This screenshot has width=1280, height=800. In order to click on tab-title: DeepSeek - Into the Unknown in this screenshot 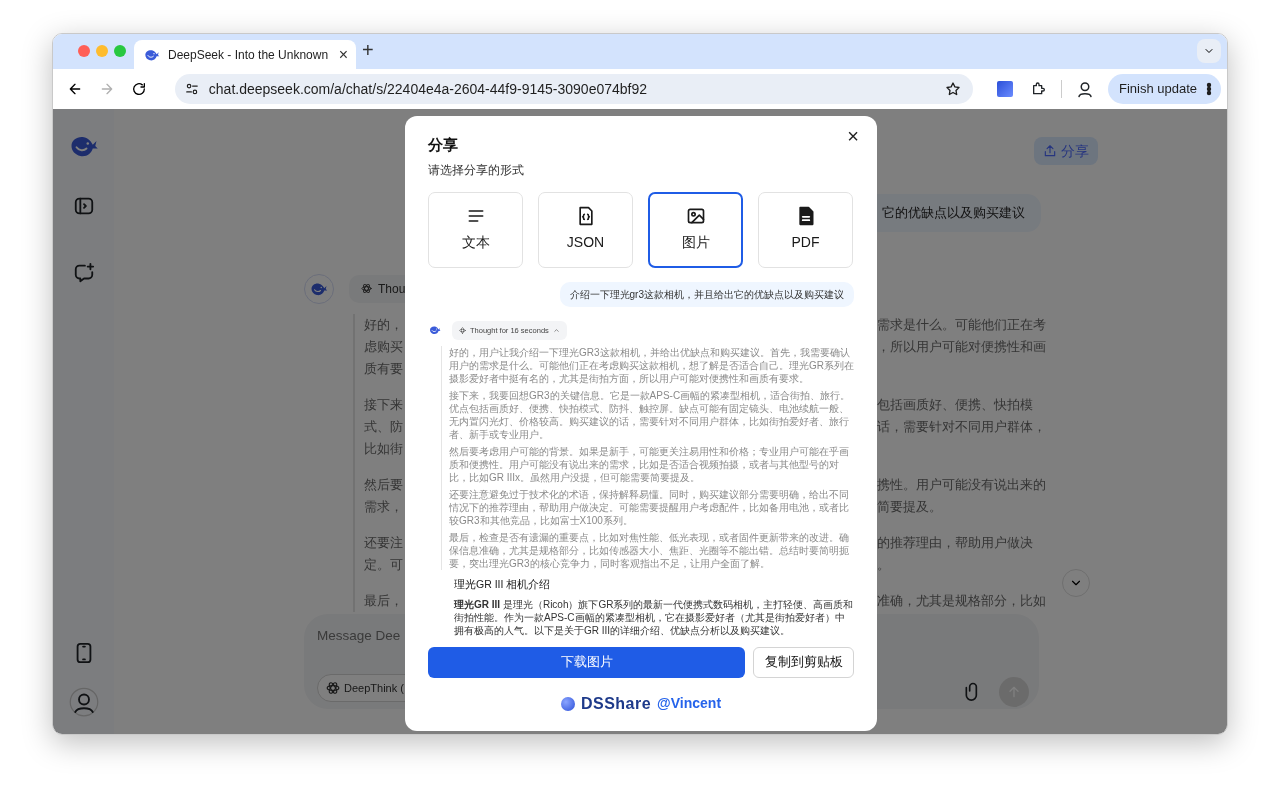, I will do `click(249, 55)`.